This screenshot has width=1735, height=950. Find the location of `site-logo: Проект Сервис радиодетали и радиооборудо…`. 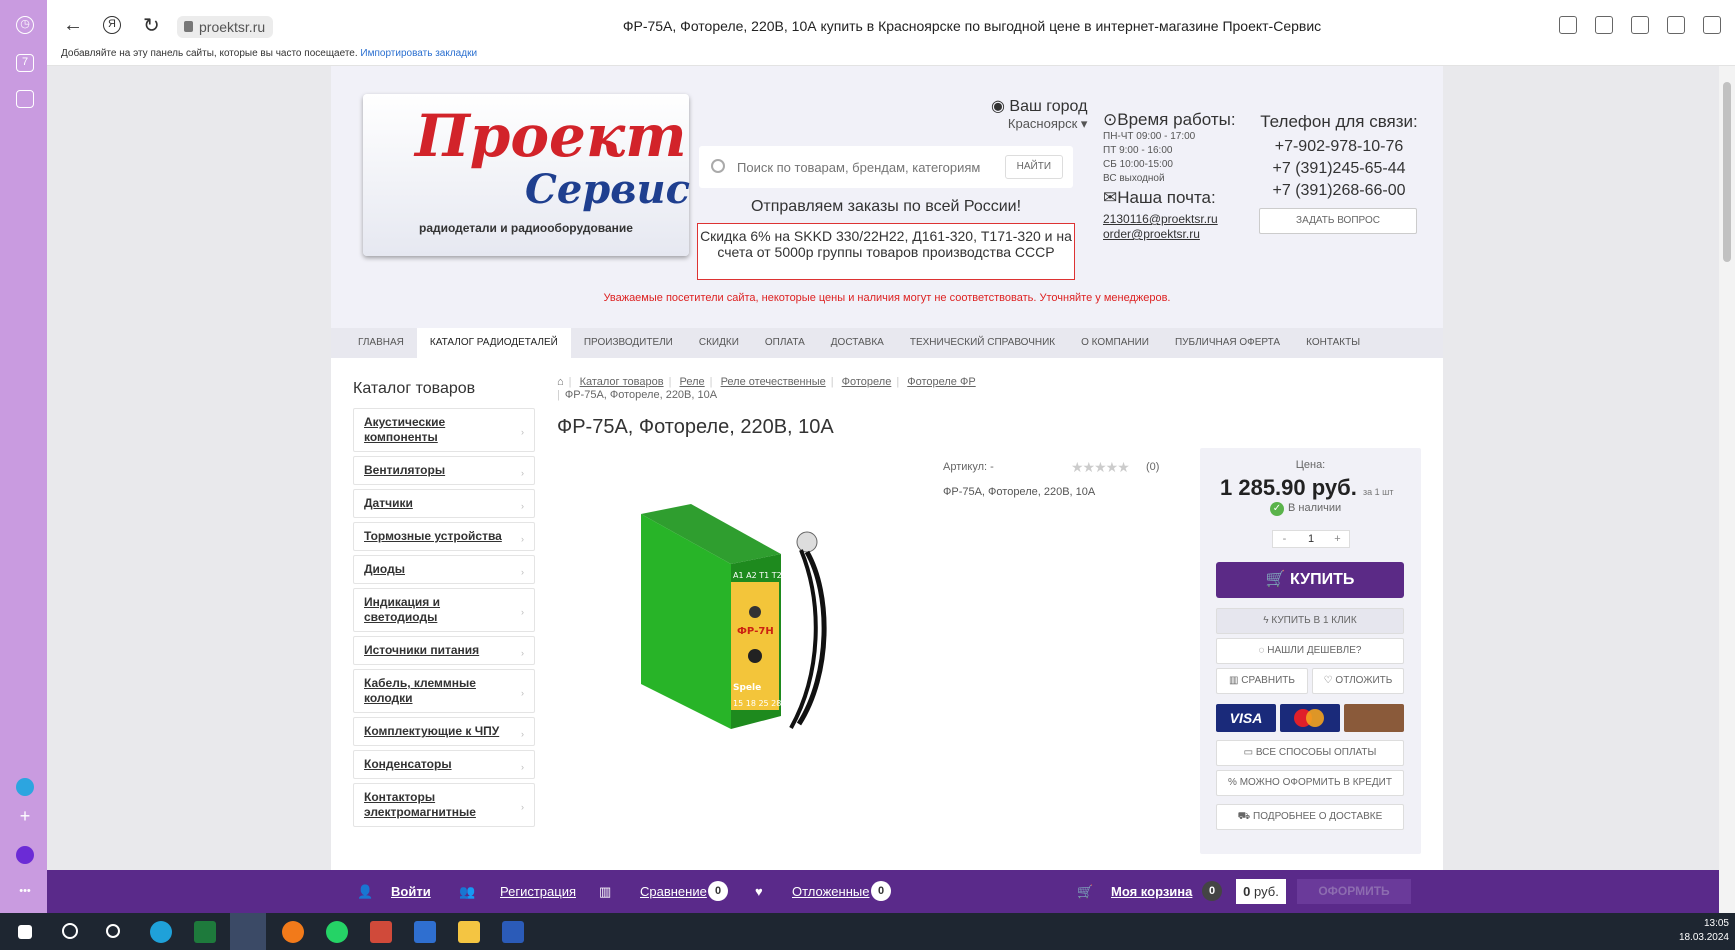

site-logo: Проект Сервис радиодетали и радиооборудо… is located at coordinates (526, 175).